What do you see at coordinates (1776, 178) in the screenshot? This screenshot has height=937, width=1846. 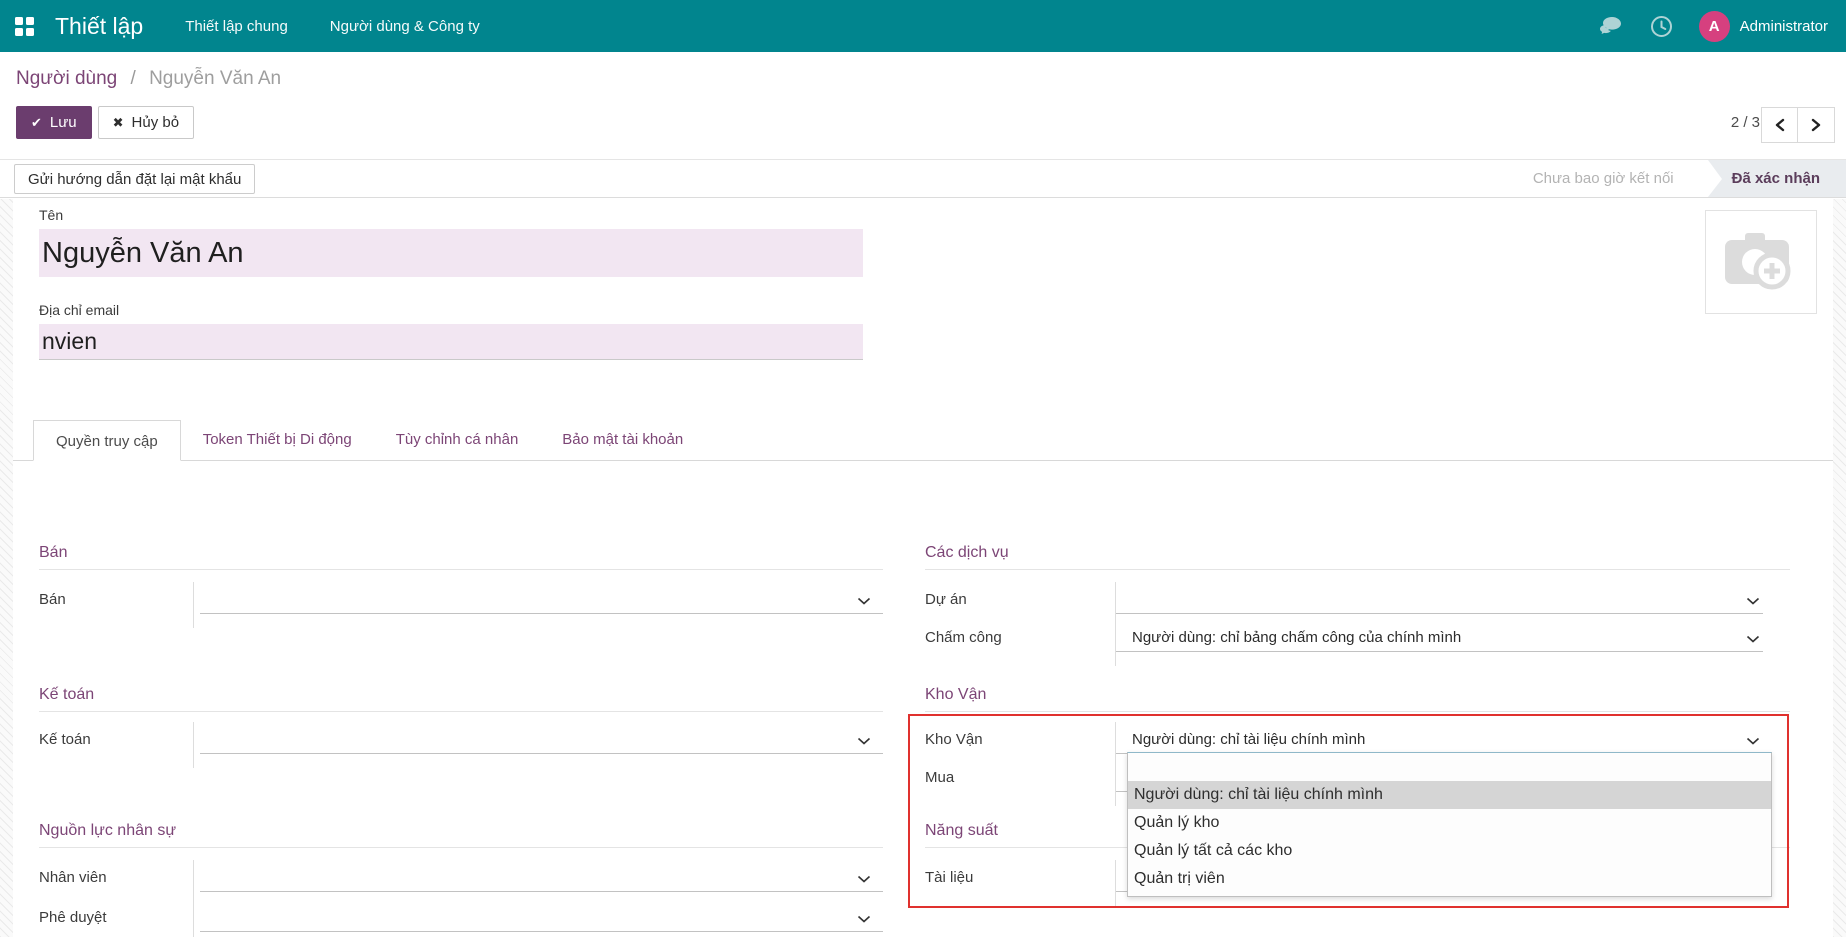 I see `state-confirmed-badge: Đã xác nhận` at bounding box center [1776, 178].